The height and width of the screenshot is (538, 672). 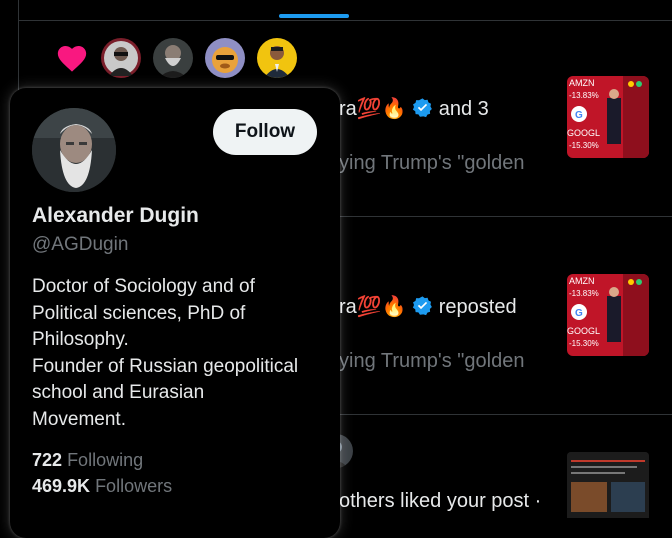 I want to click on notification-3-thumbnail, so click(x=608, y=485).